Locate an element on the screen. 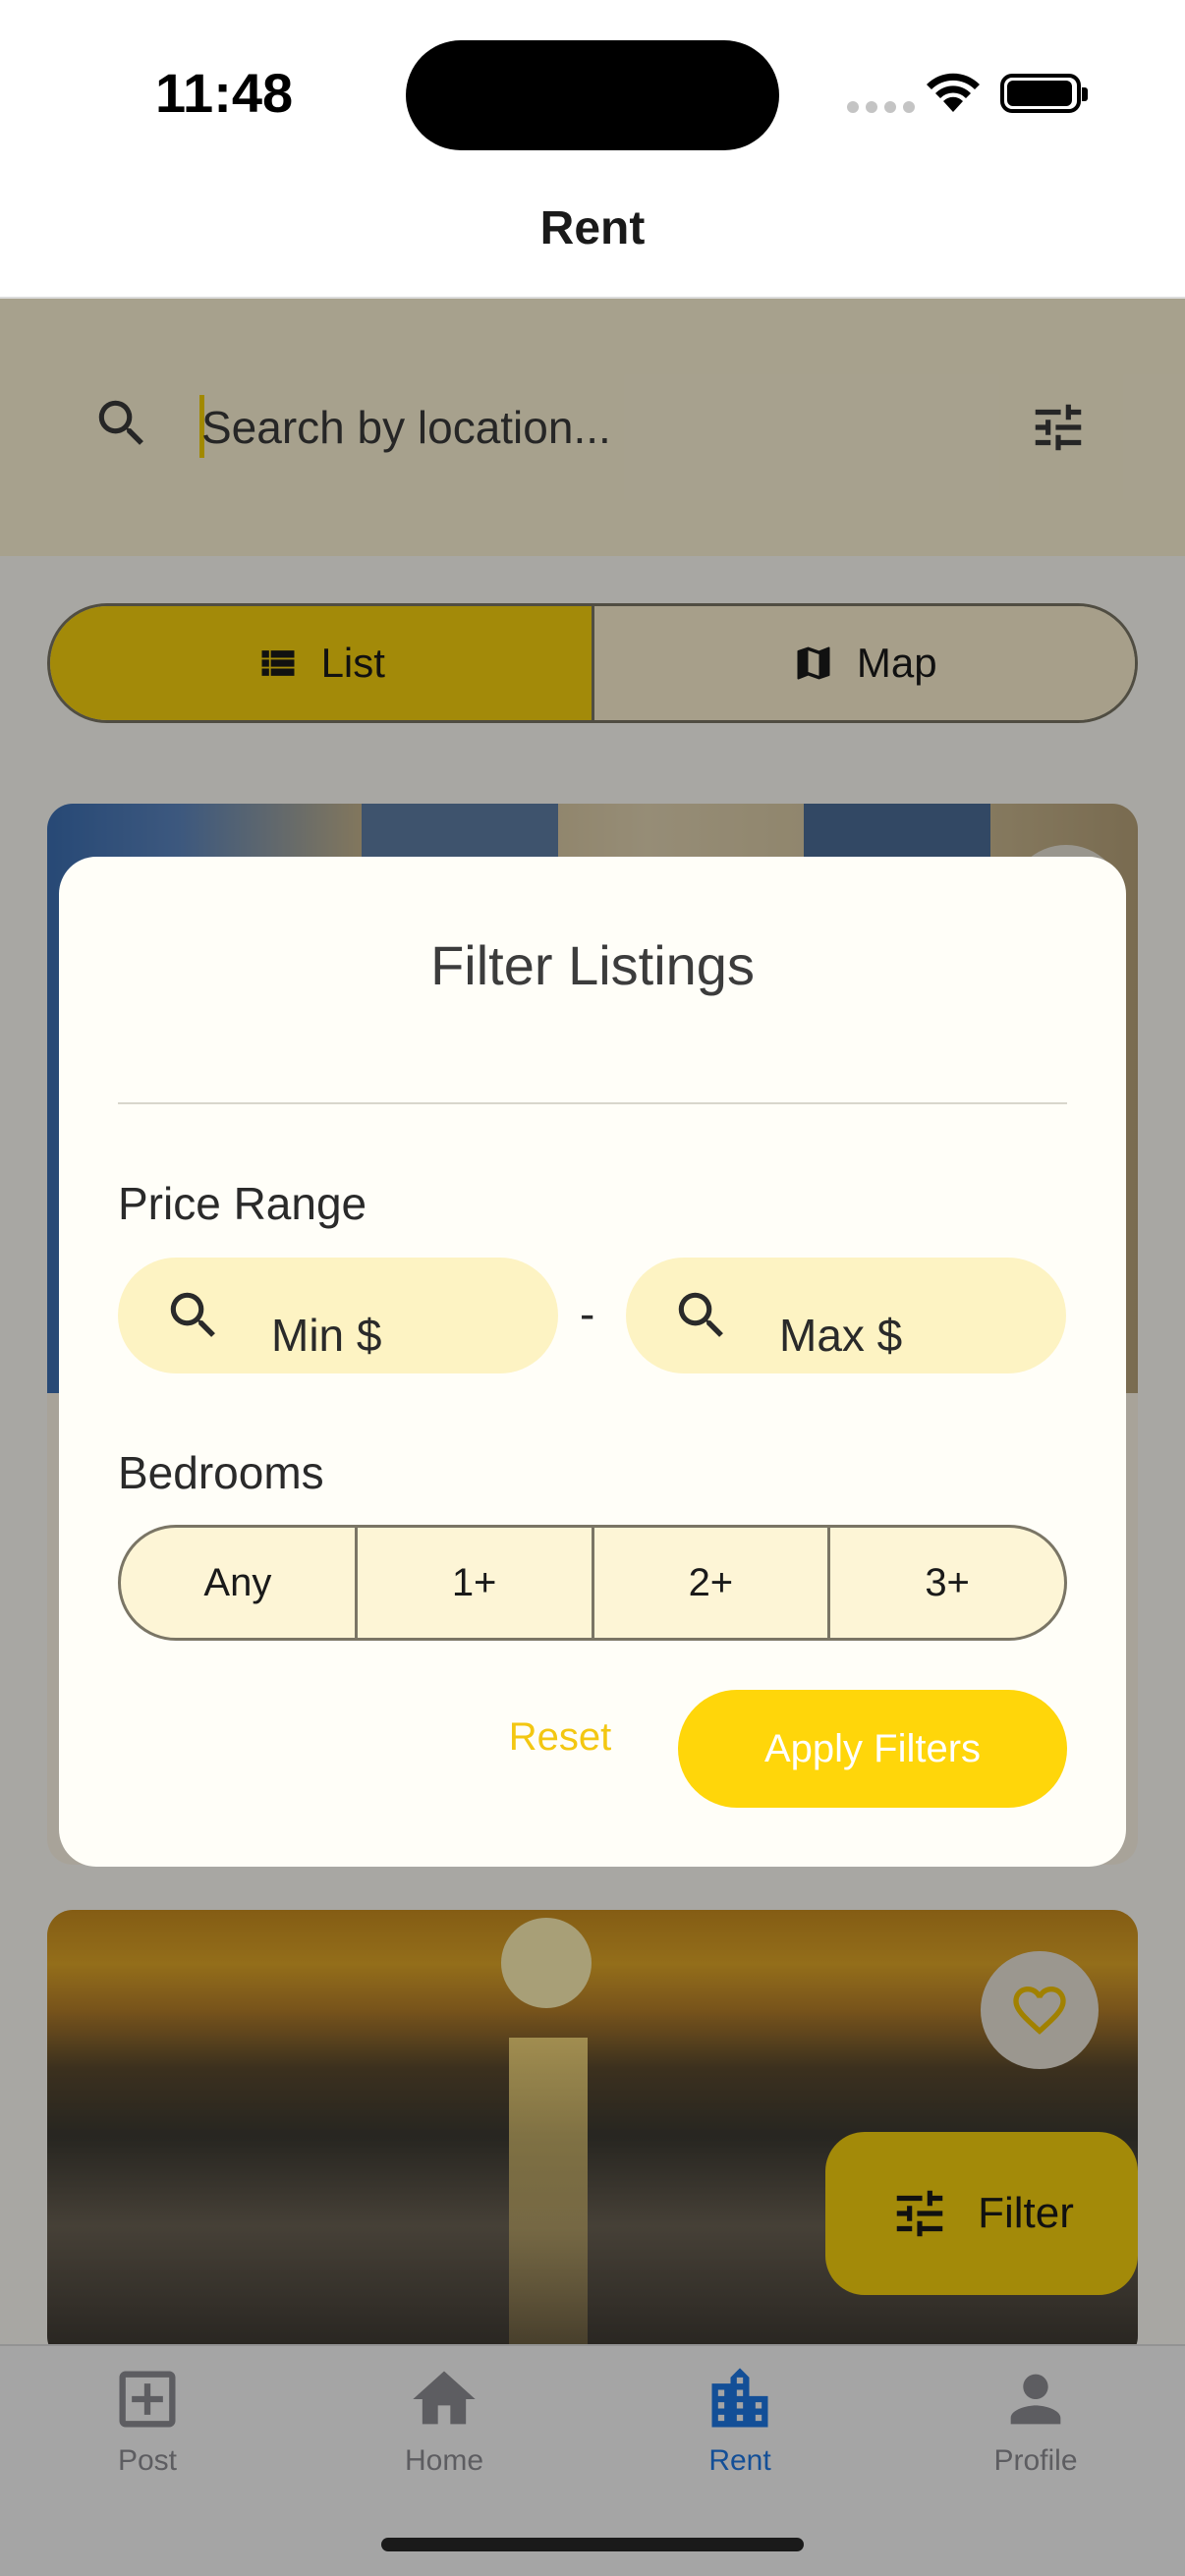  bedroom-option-any: Any is located at coordinates (240, 1583).